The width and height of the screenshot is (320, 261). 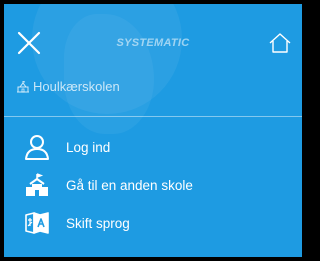 I want to click on user-icon, so click(x=37, y=147).